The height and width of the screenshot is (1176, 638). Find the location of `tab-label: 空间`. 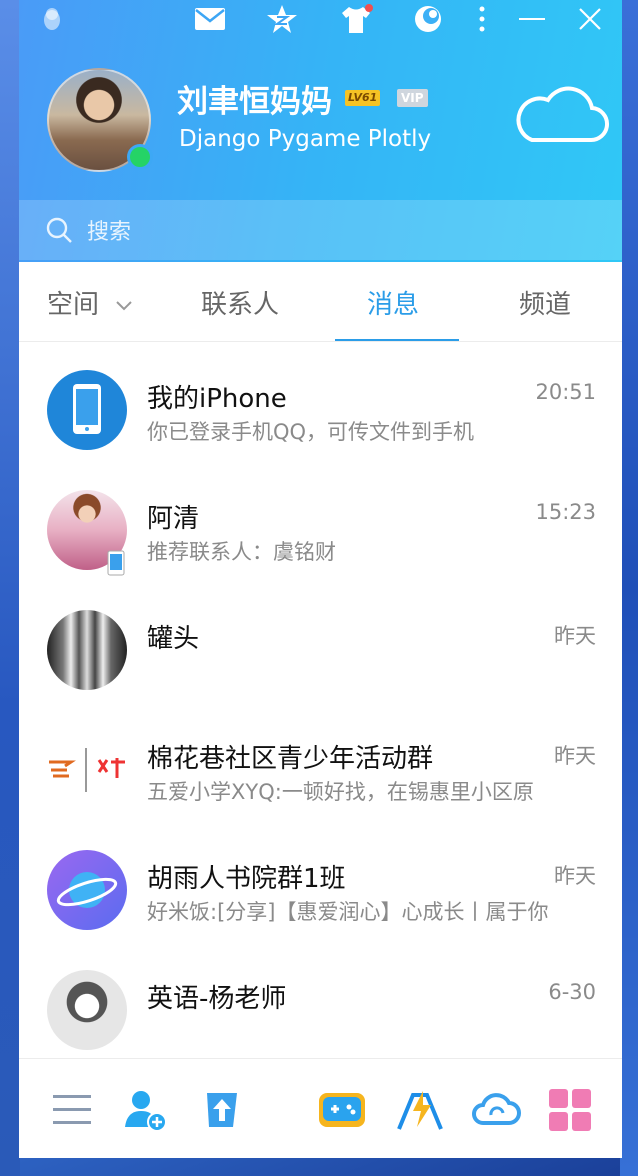

tab-label: 空间 is located at coordinates (73, 305).